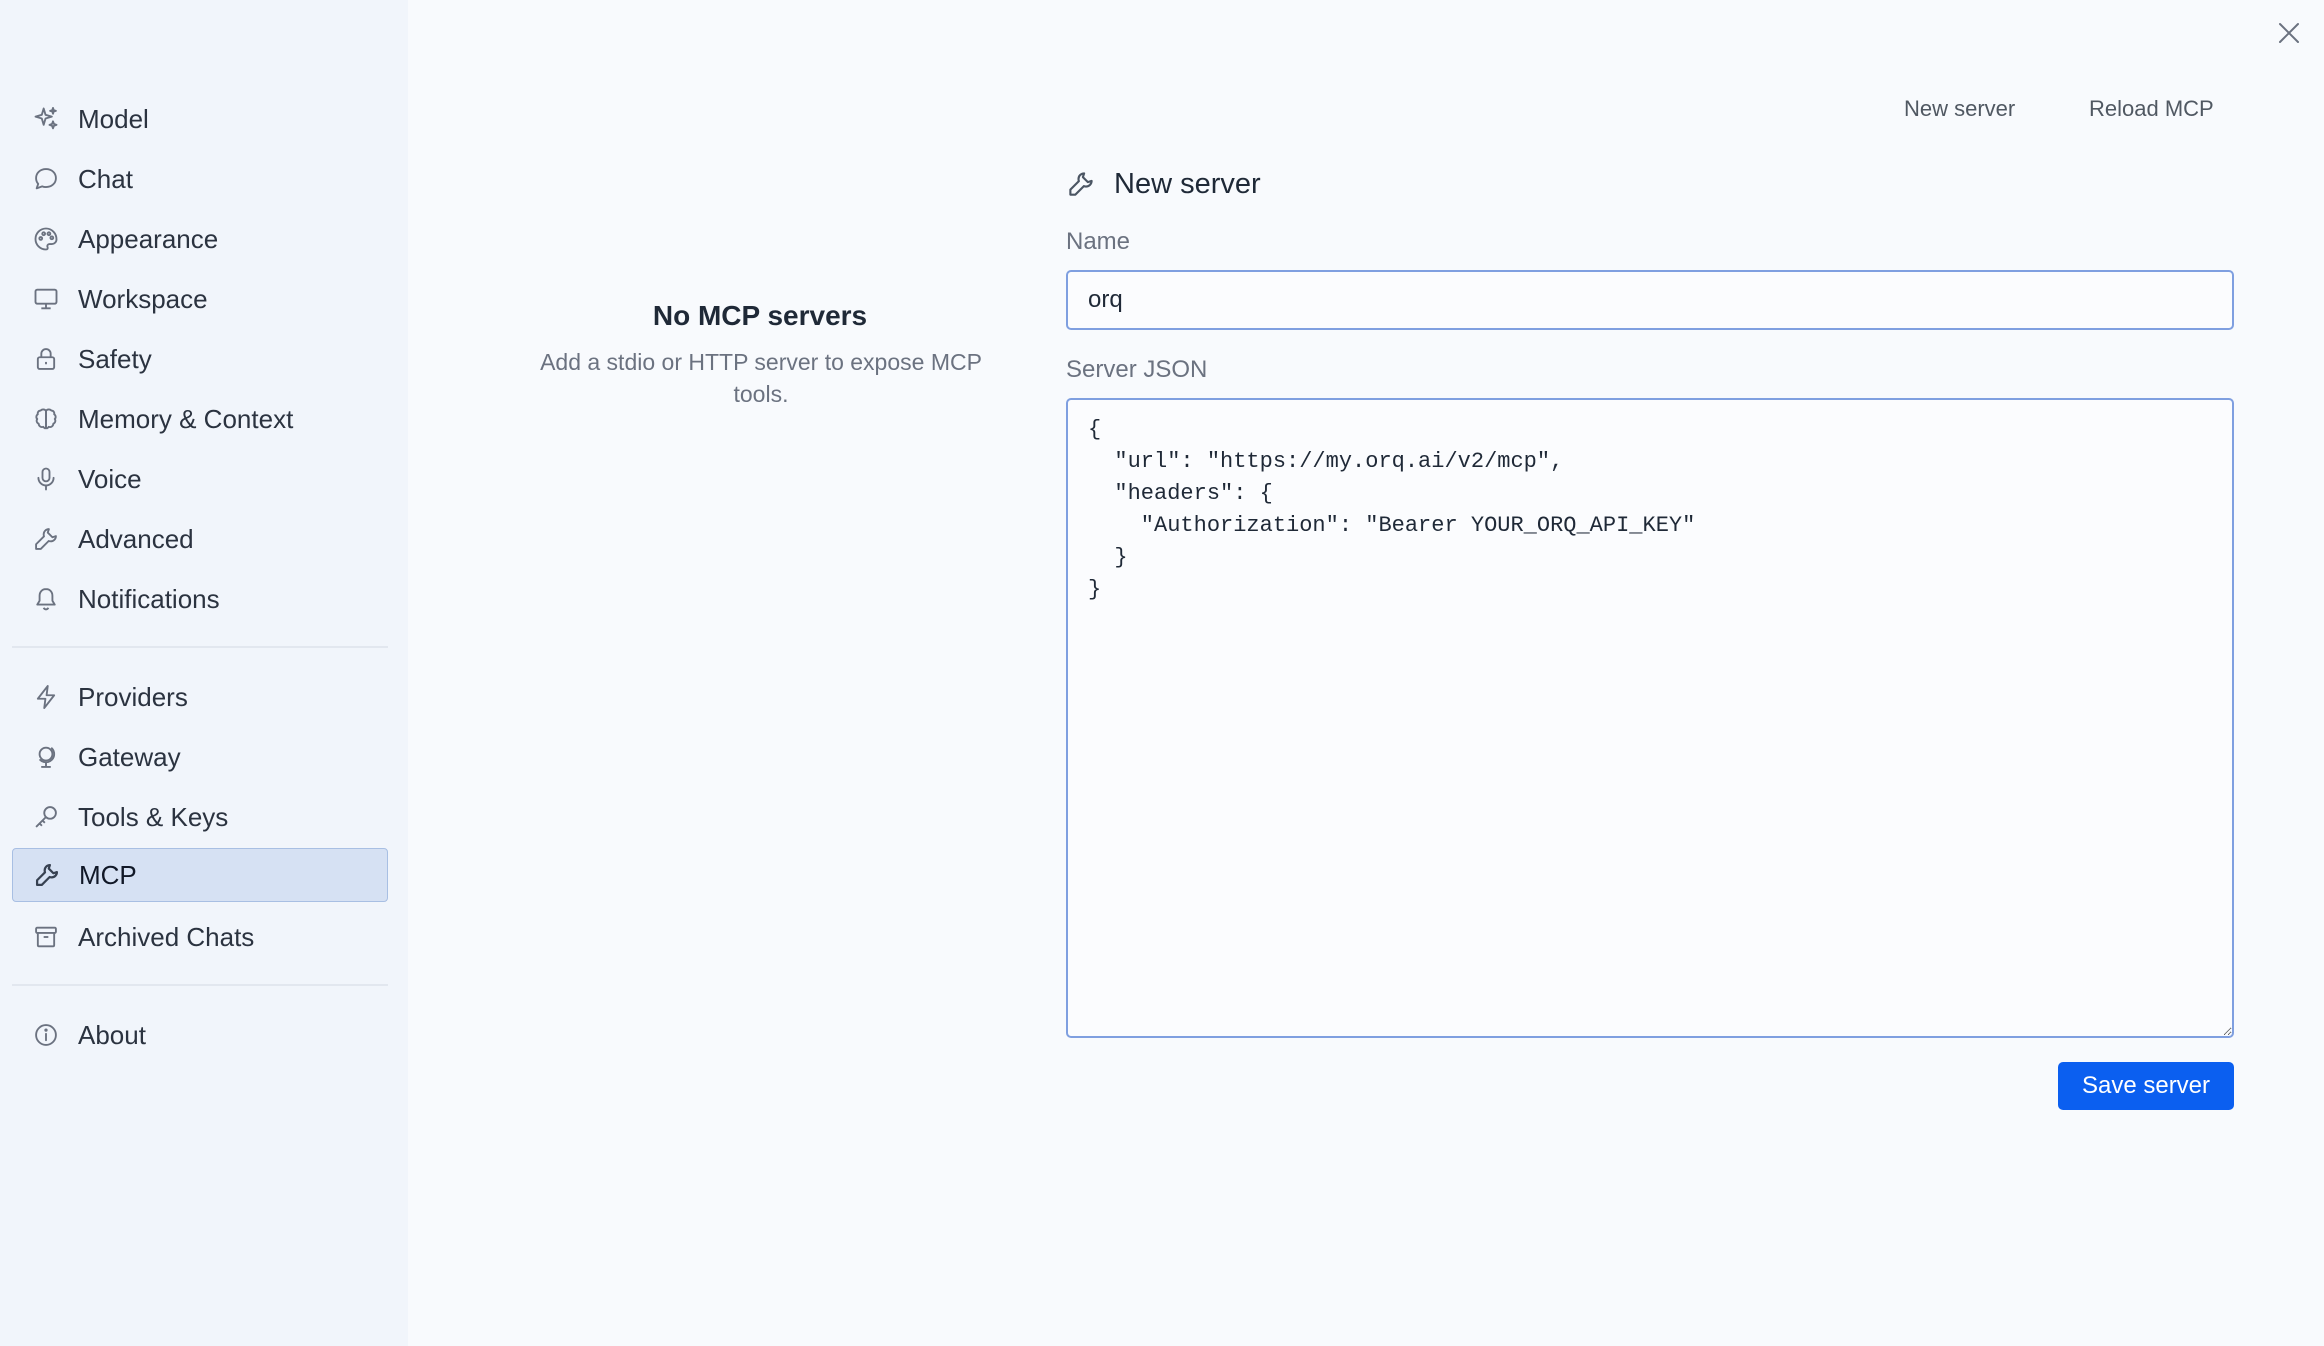 This screenshot has height=1346, width=2324. What do you see at coordinates (148, 238) in the screenshot?
I see `sidebar-item-label: Appearance` at bounding box center [148, 238].